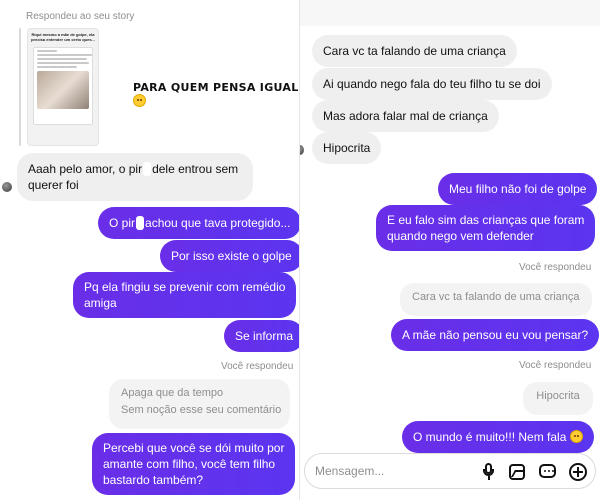 The height and width of the screenshot is (500, 600). I want to click on outgoing-message: Se informa, so click(262, 336).